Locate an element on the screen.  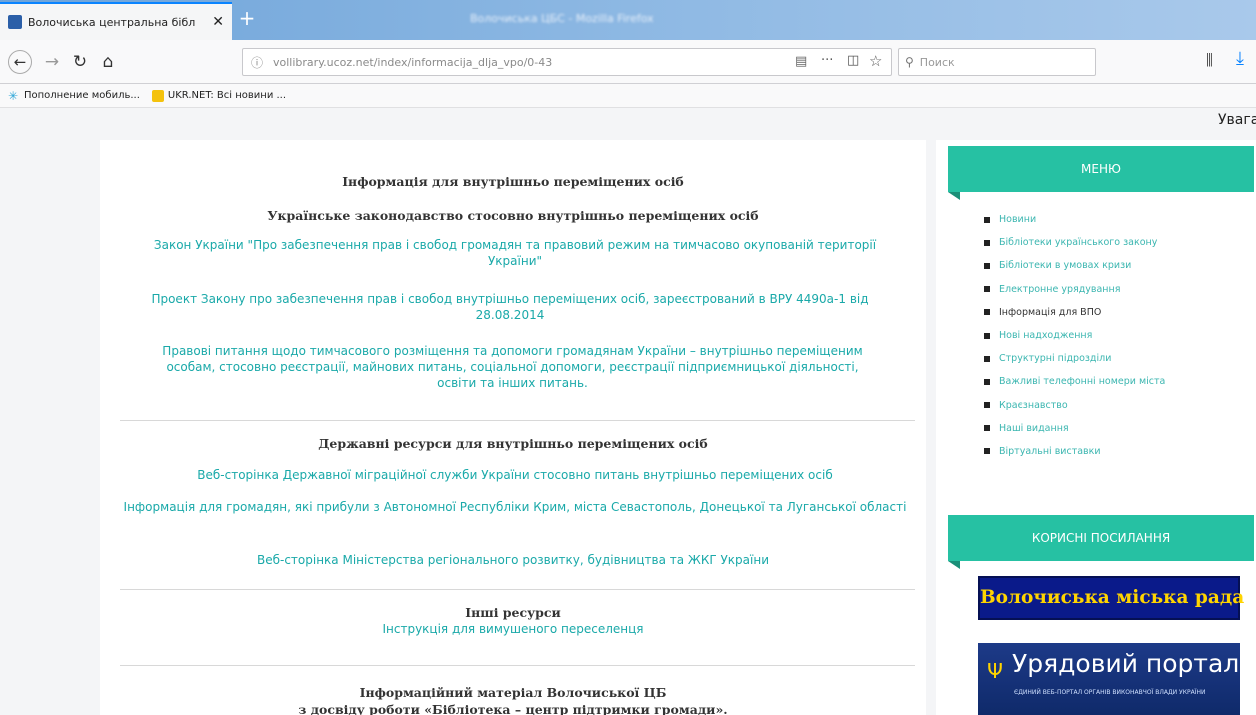
search-placeholder: Поиск is located at coordinates (937, 62).